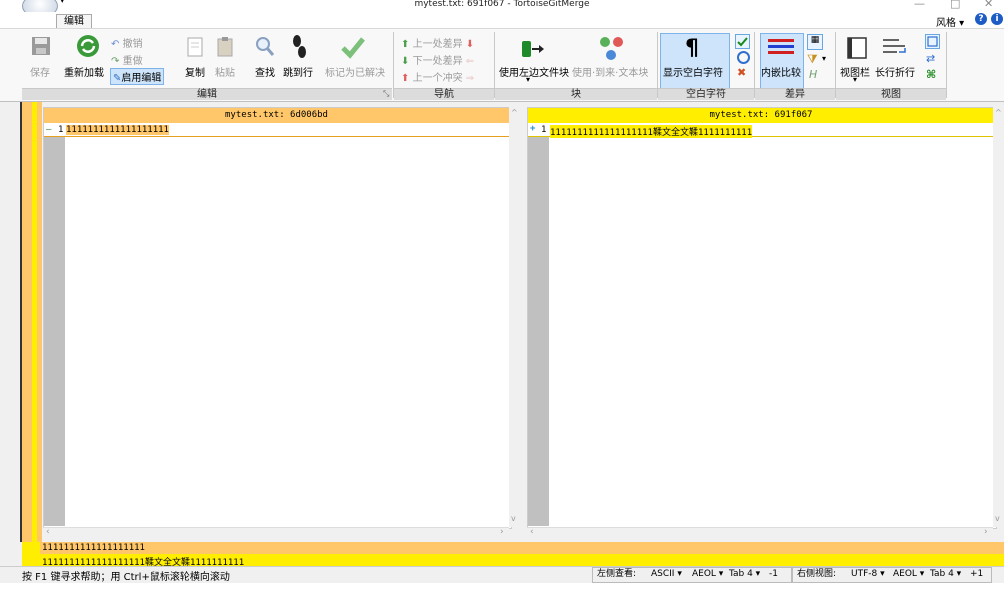 Image resolution: width=1004 pixels, height=609 pixels. Describe the element at coordinates (534, 71) in the screenshot. I see `use-left-block-button: 使用左边文件块` at that location.